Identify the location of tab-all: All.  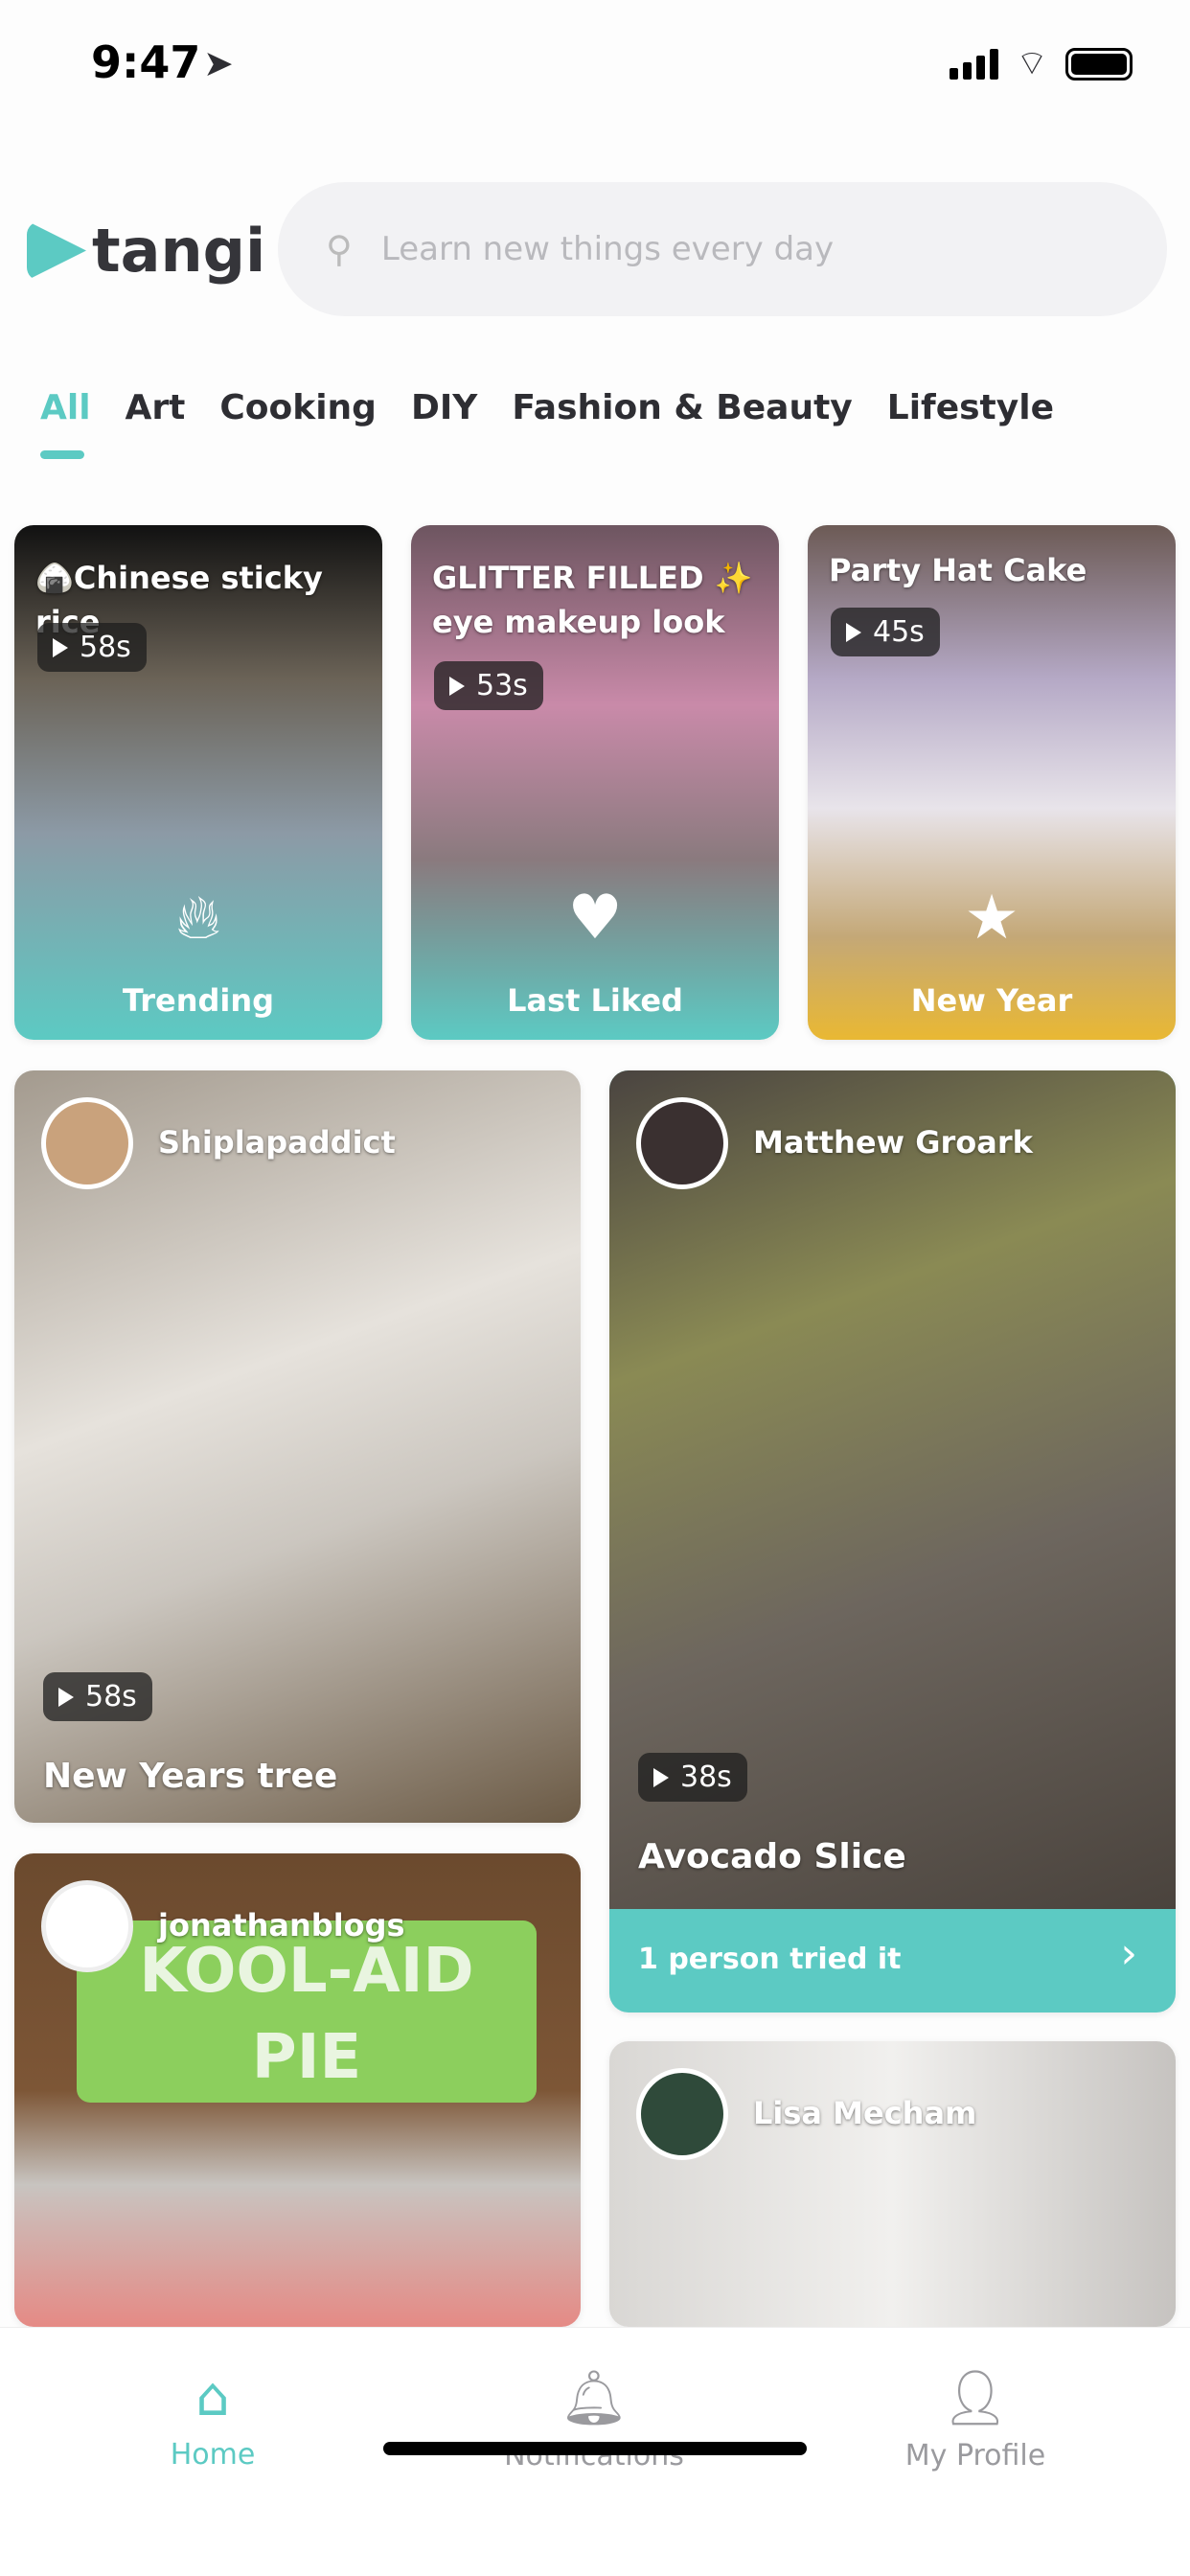
(66, 423).